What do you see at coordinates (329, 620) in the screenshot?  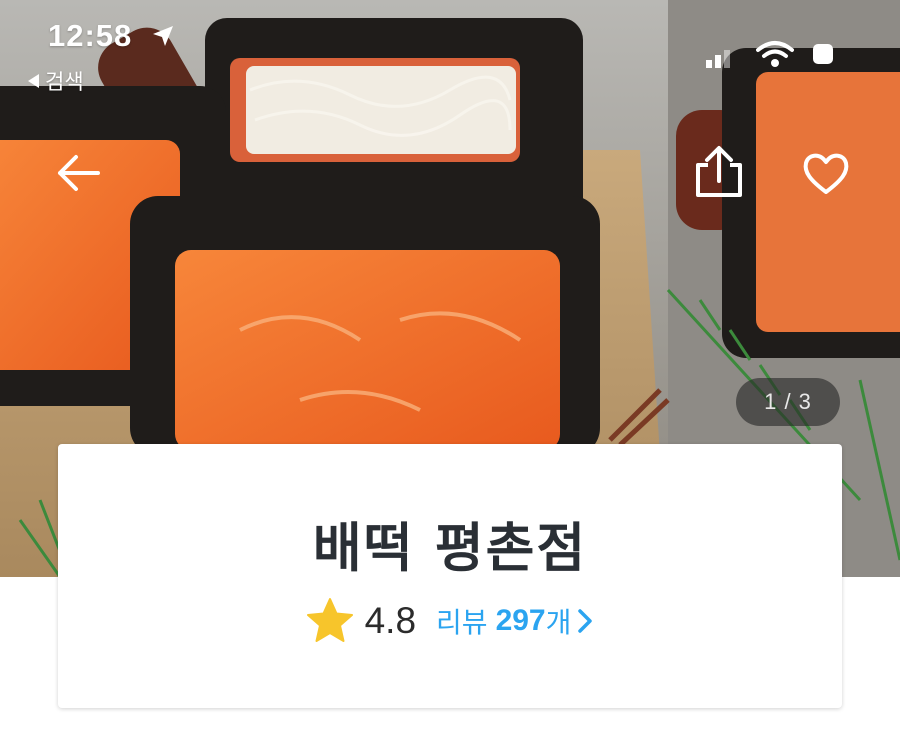 I see `star-icon` at bounding box center [329, 620].